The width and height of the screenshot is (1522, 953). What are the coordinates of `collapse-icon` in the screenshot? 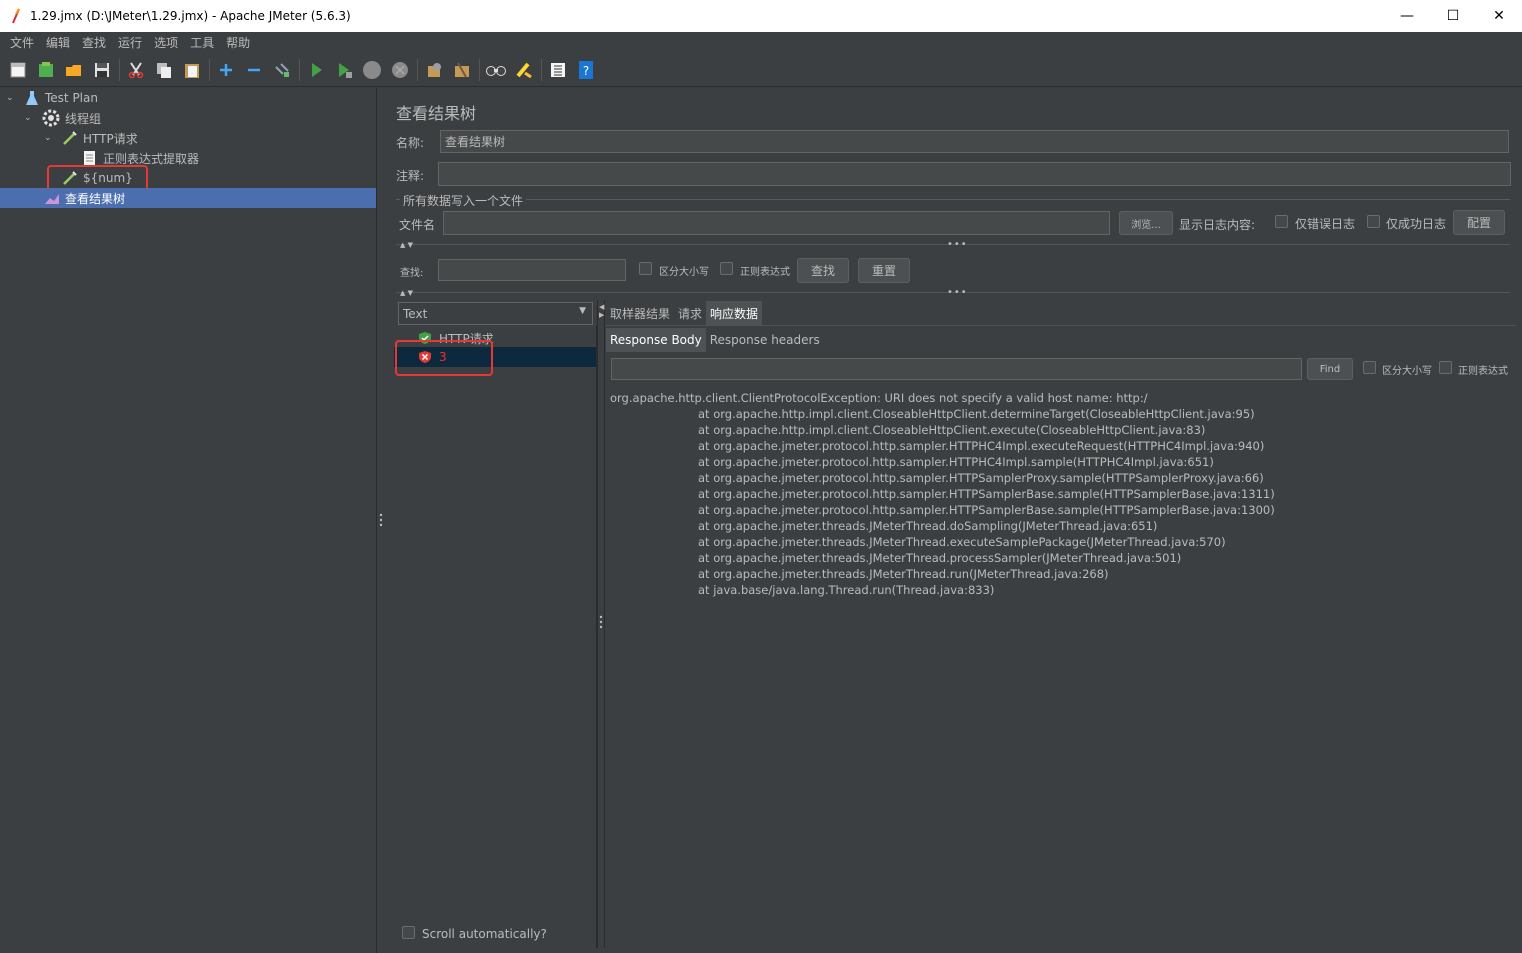 It's located at (254, 70).